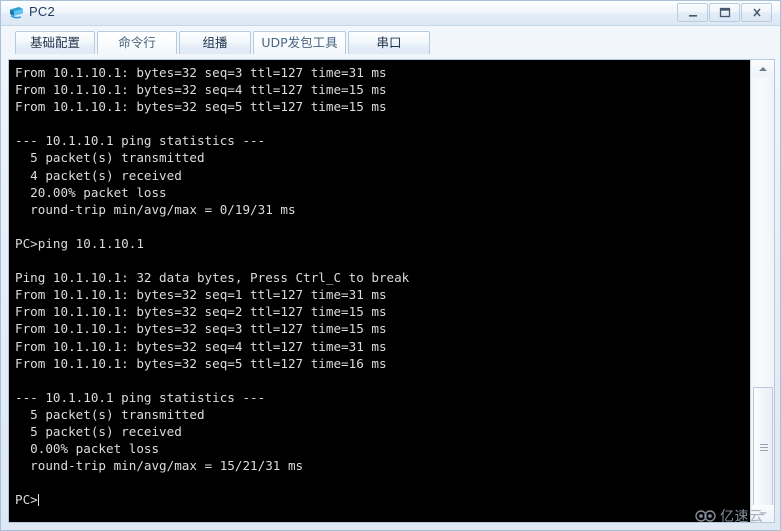 The width and height of the screenshot is (781, 531). I want to click on tab-strip: 基础配置 命令行 组播 UDP发包工具 串口, so click(390, 42).